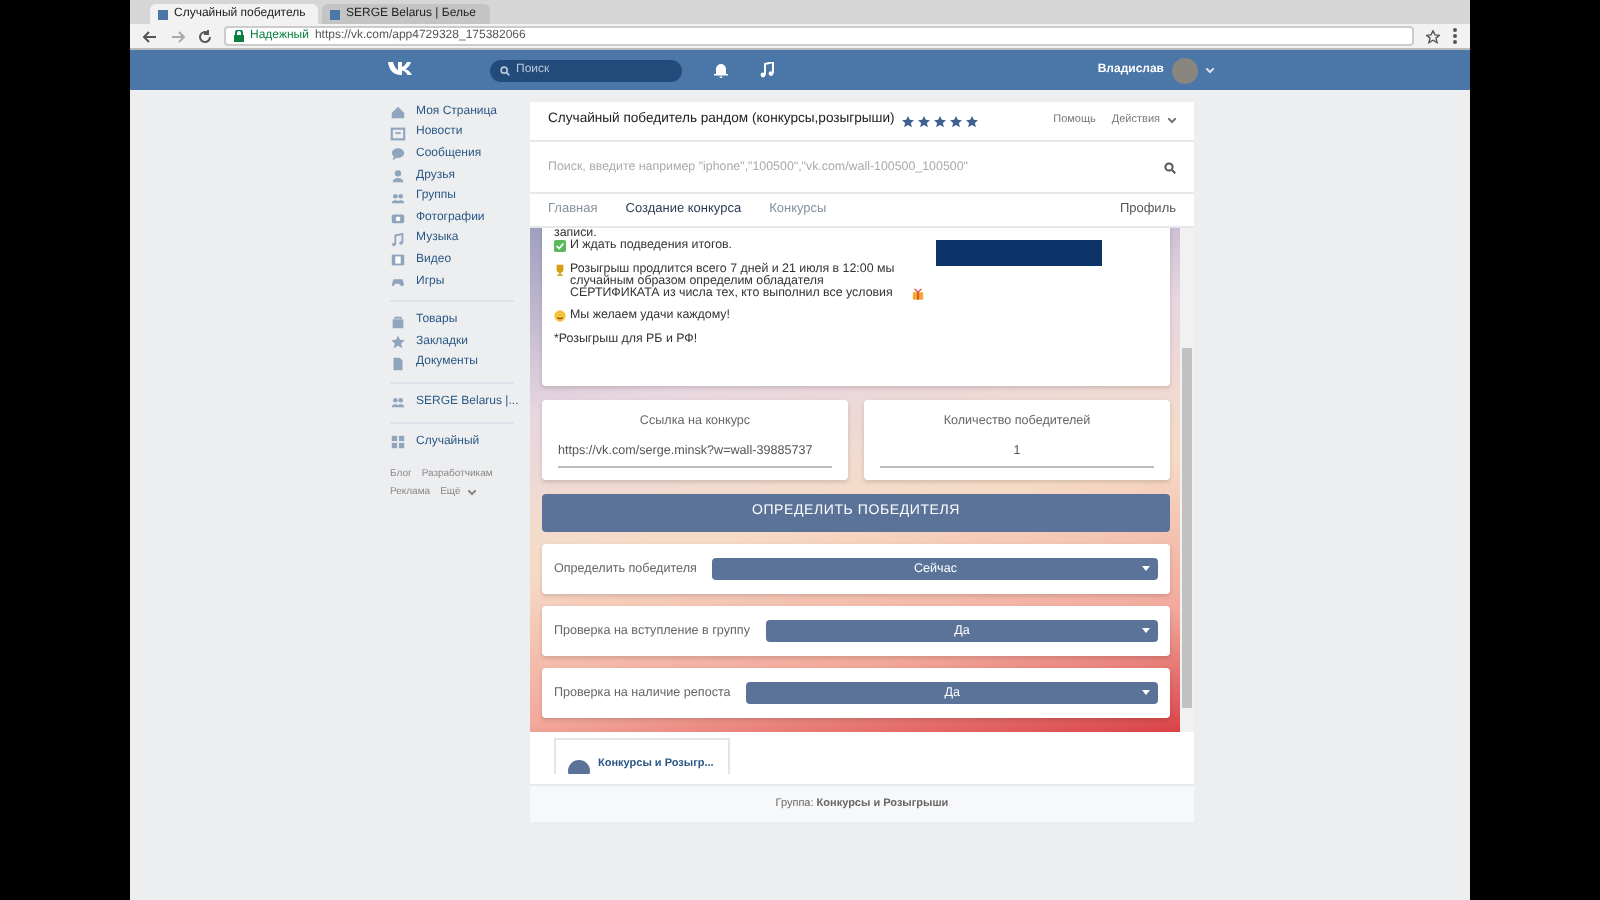  What do you see at coordinates (560, 246) in the screenshot?
I see `checkbox-icon` at bounding box center [560, 246].